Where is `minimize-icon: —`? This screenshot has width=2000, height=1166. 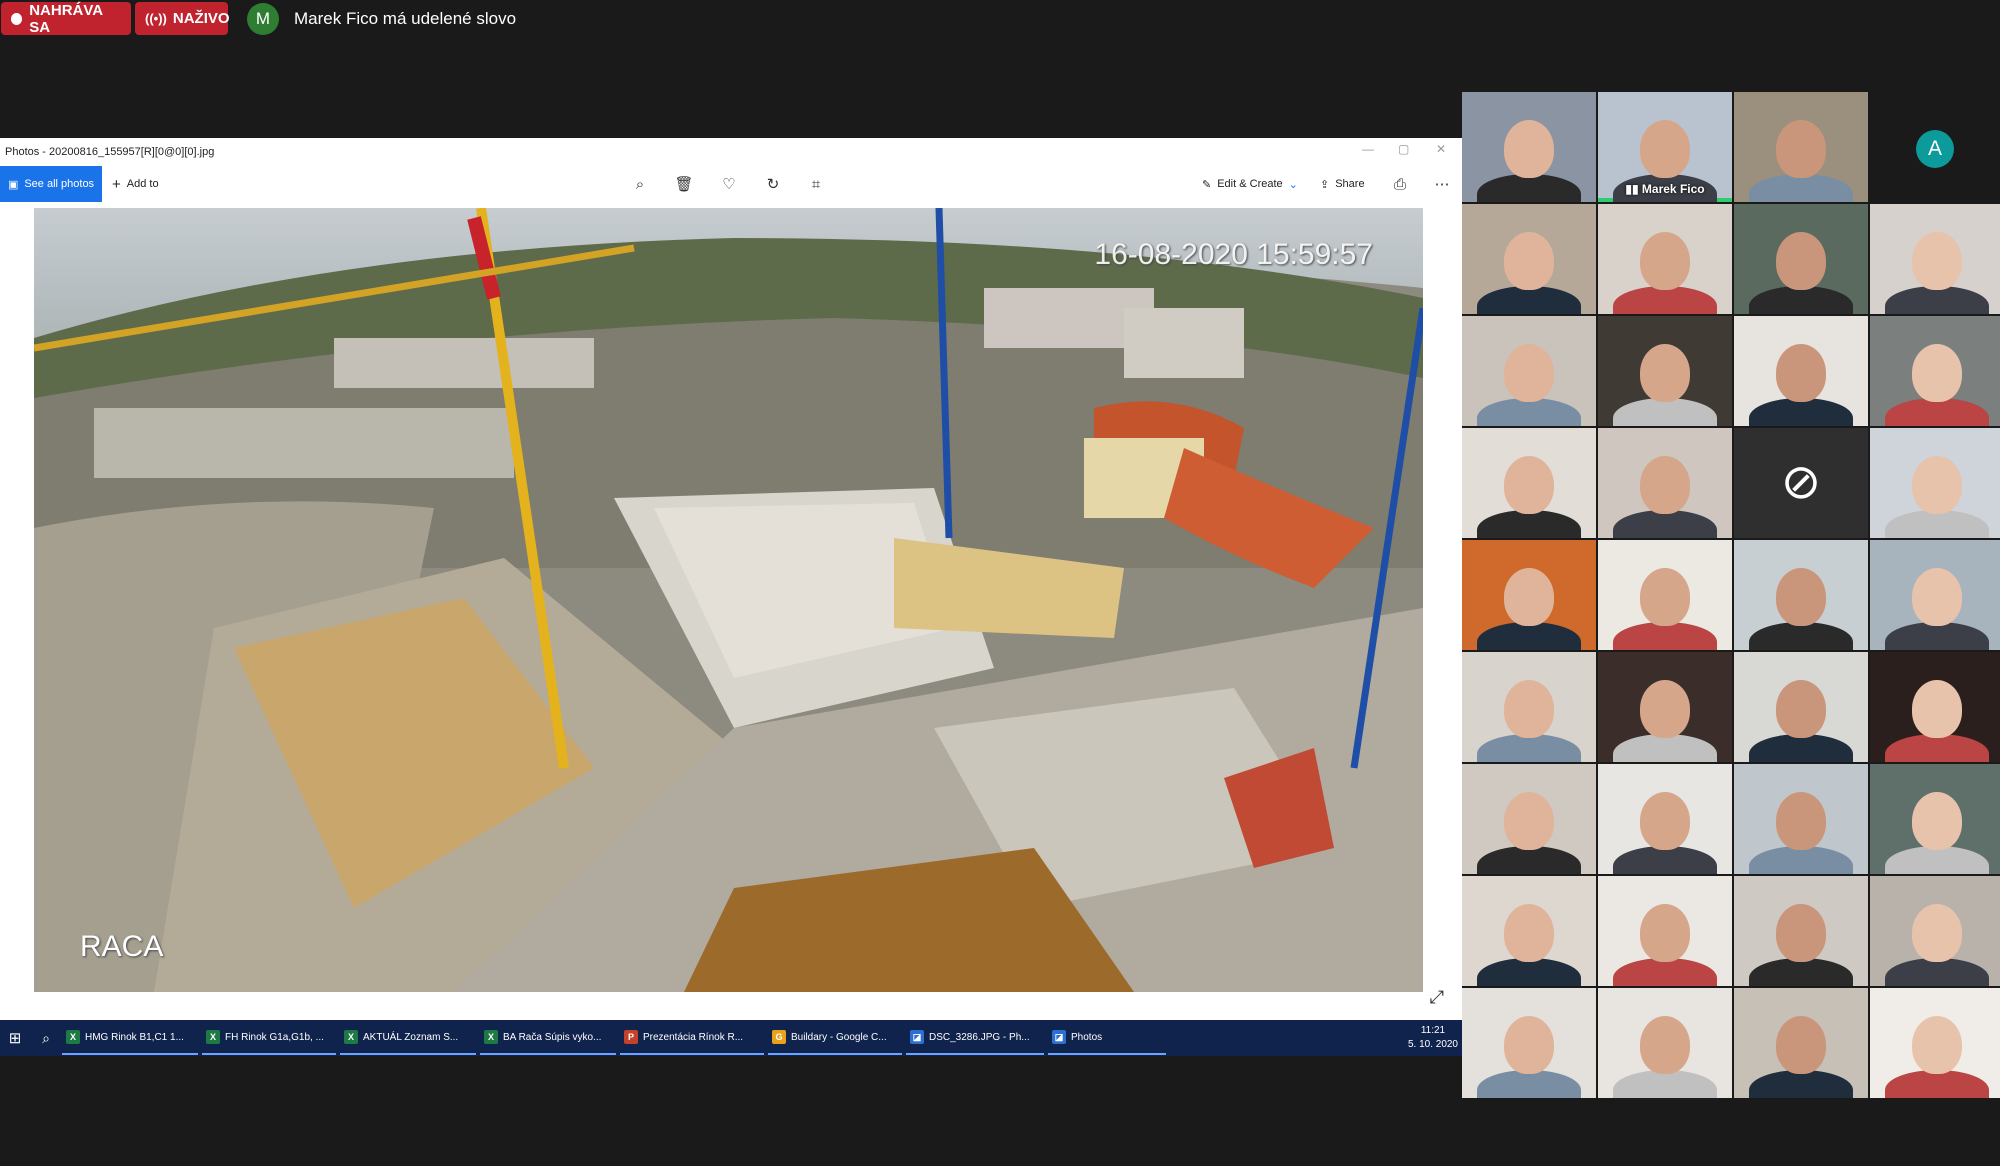 minimize-icon: — is located at coordinates (1368, 149).